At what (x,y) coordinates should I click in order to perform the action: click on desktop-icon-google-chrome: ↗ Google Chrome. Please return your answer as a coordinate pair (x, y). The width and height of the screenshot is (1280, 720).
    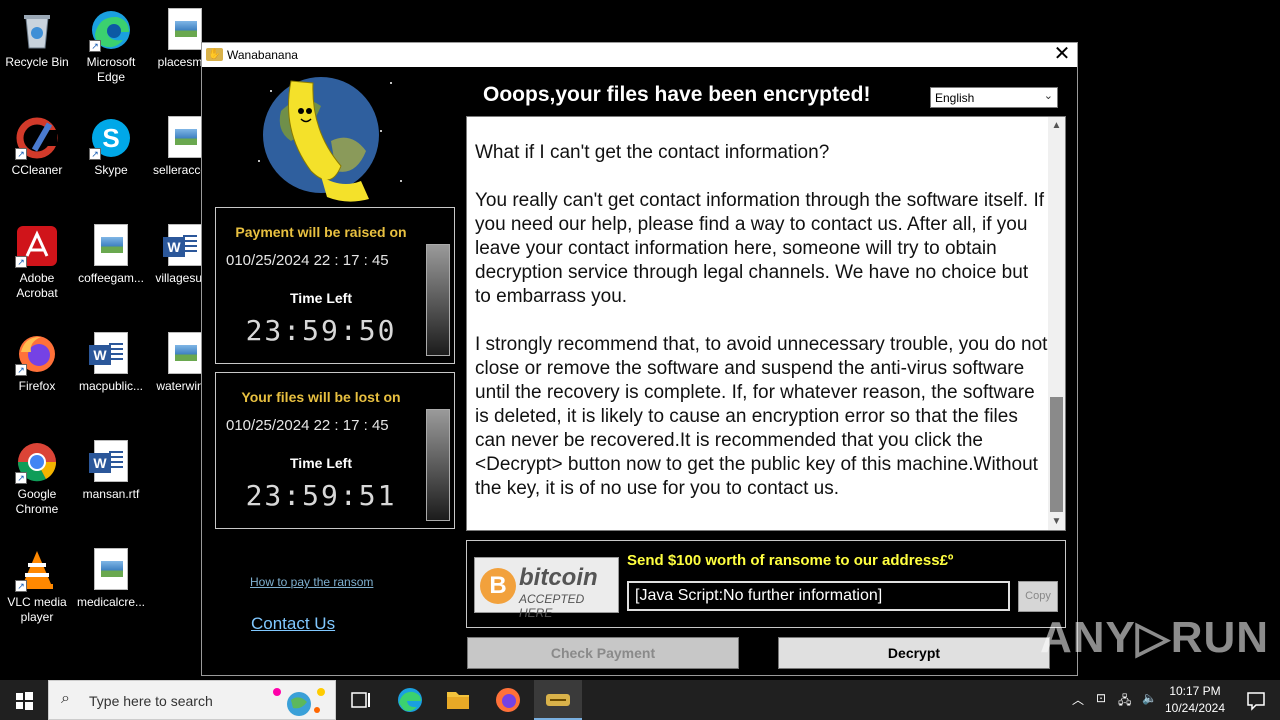
    Looking at the image, I should click on (37, 478).